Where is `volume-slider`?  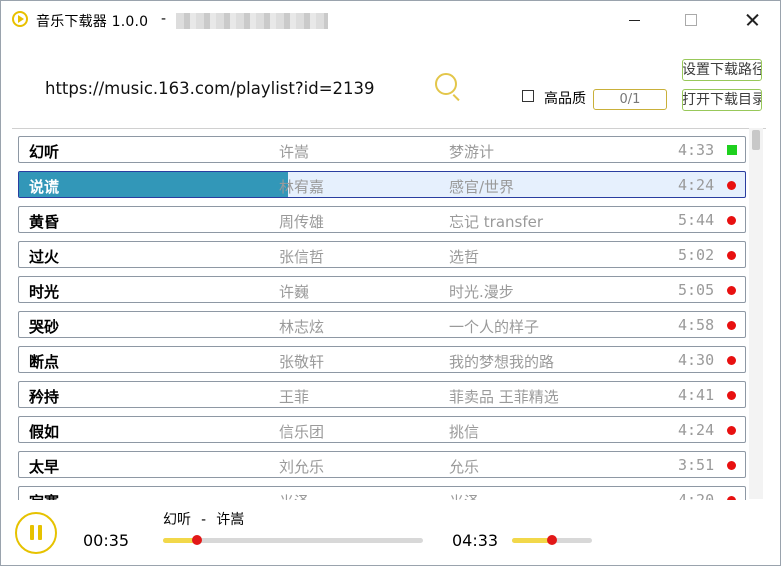 volume-slider is located at coordinates (552, 540).